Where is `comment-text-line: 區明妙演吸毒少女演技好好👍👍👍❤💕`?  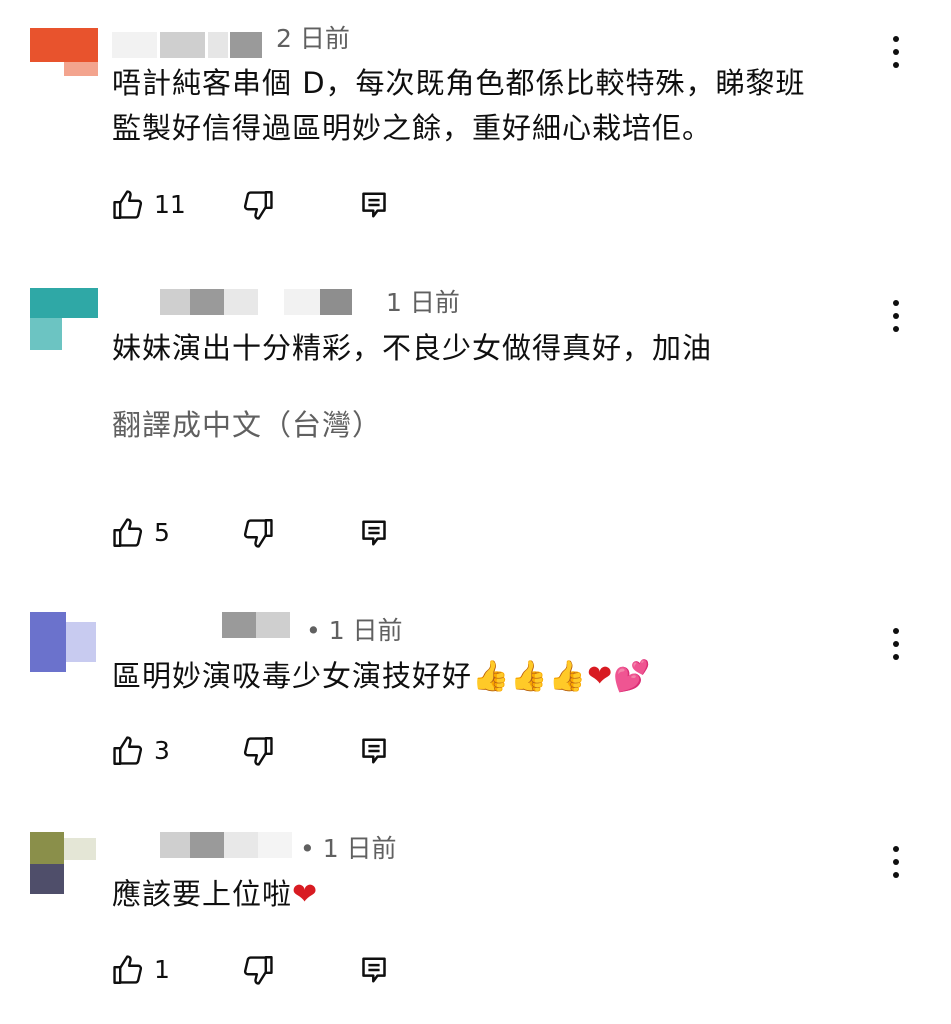
comment-text-line: 區明妙演吸毒少女演技好好👍👍👍❤💕 is located at coordinates (382, 676).